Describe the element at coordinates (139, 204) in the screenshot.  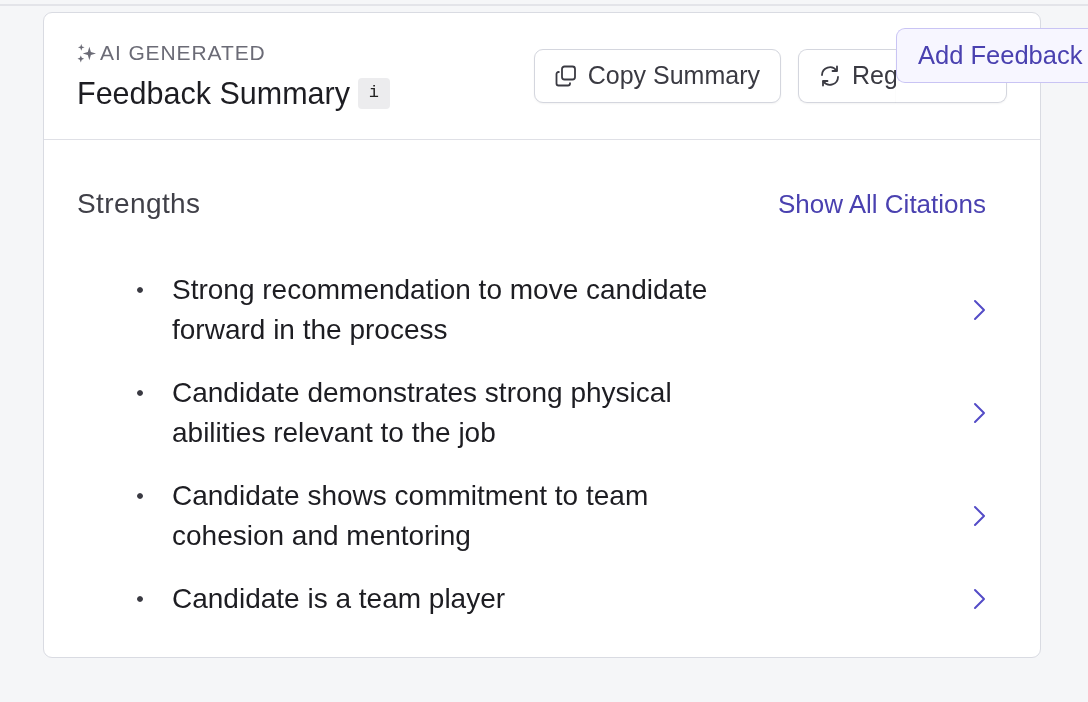
I see `section-title: Strengths` at that location.